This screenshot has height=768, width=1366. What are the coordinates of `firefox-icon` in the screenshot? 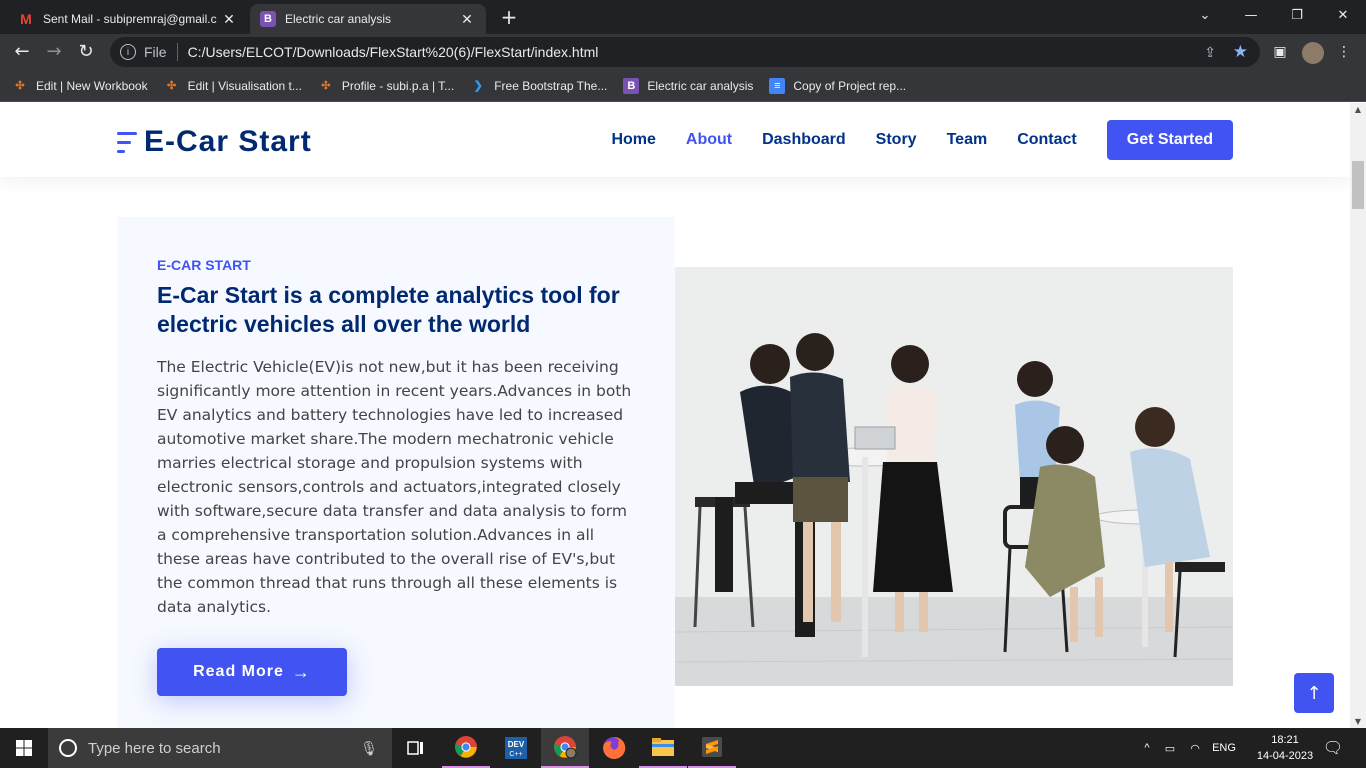 It's located at (614, 748).